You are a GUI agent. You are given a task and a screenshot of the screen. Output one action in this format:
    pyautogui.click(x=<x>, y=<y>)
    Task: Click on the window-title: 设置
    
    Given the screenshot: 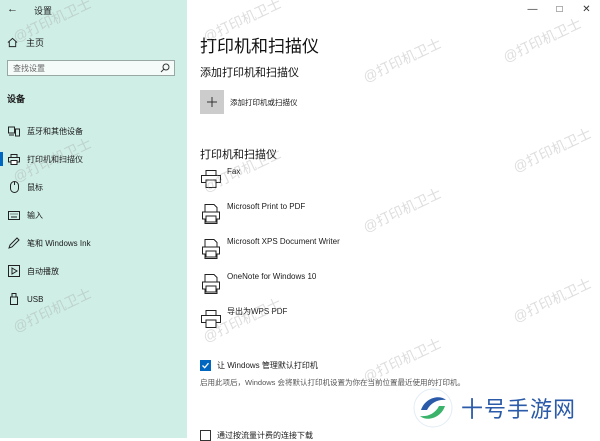 What is the action you would take?
    pyautogui.click(x=43, y=11)
    